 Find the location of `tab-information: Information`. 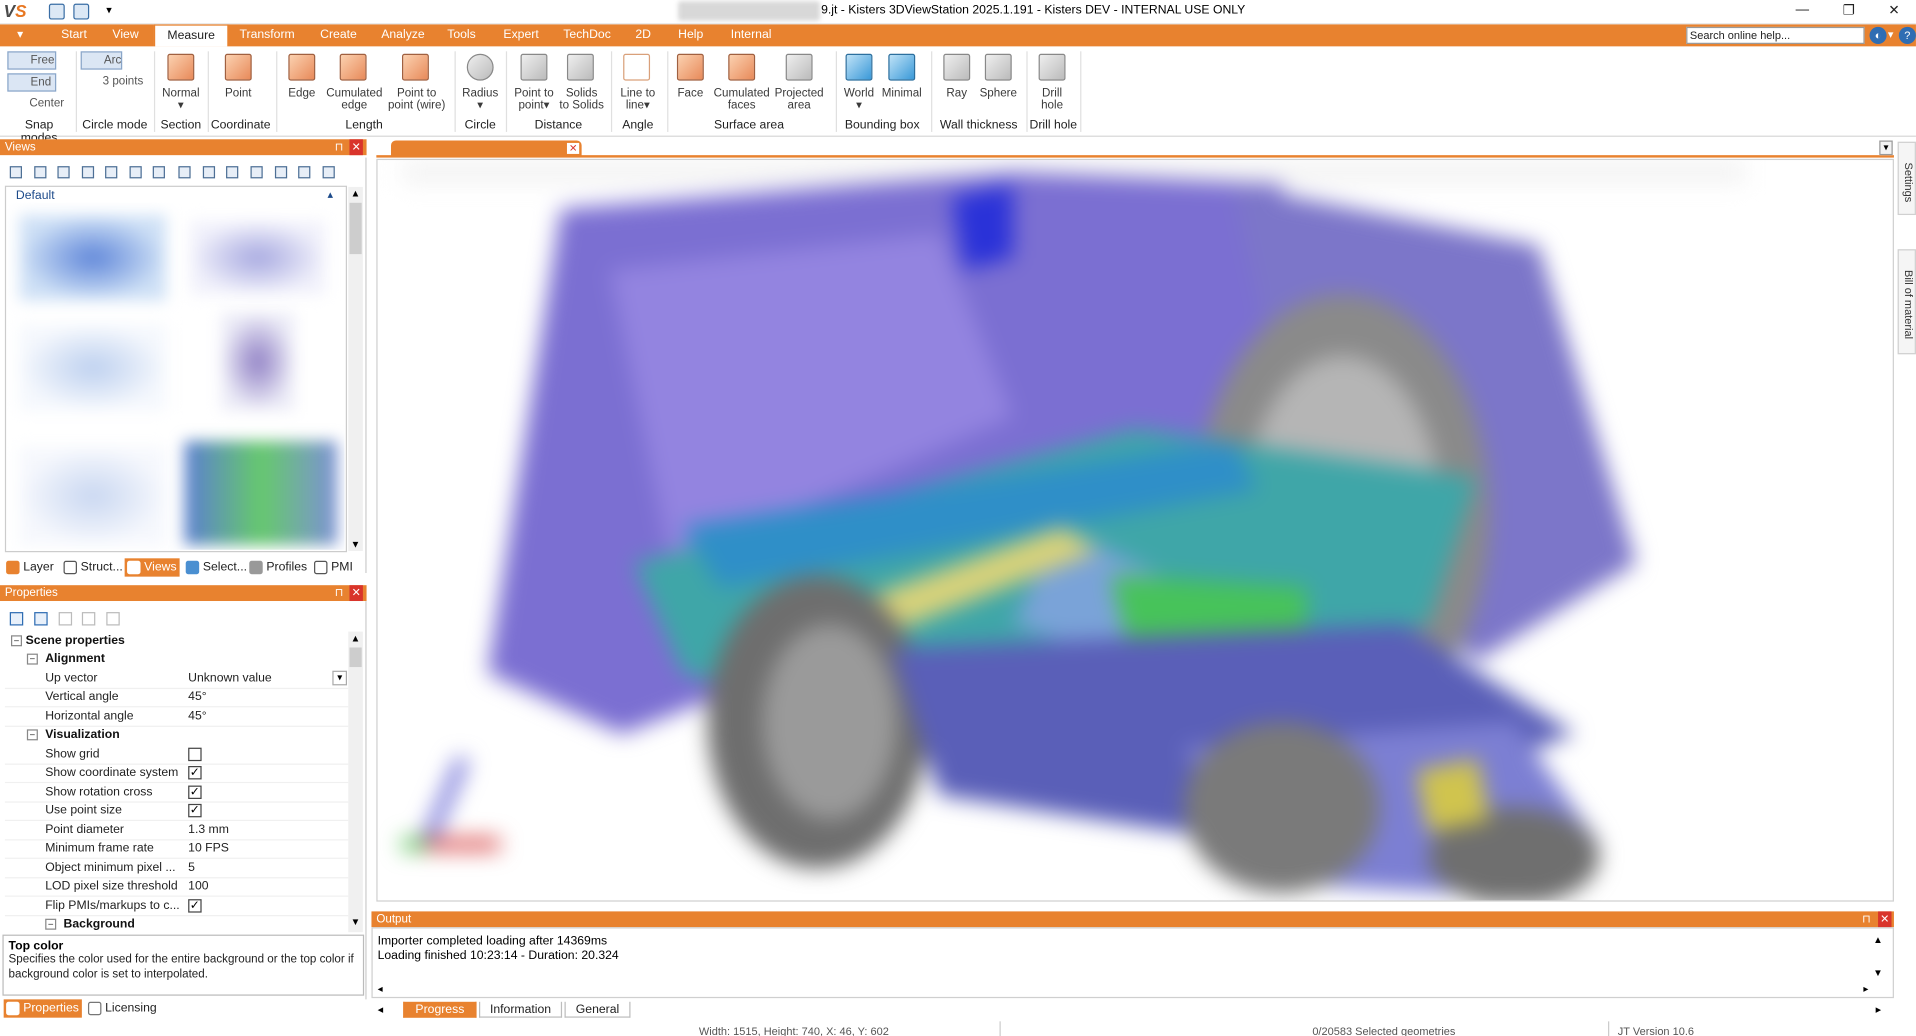

tab-information: Information is located at coordinates (520, 1009).